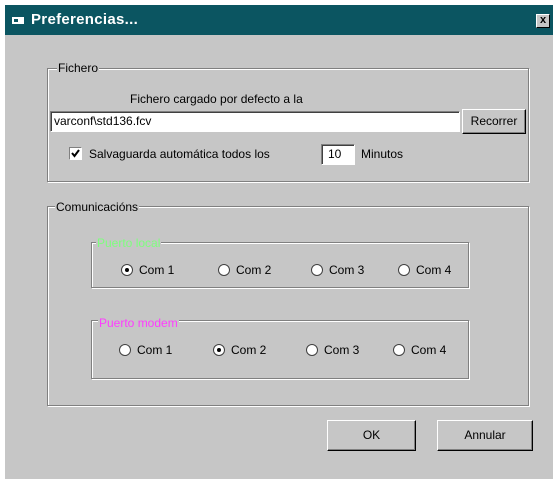 This screenshot has height=482, width=555. I want to click on ok-button: OK, so click(371, 435).